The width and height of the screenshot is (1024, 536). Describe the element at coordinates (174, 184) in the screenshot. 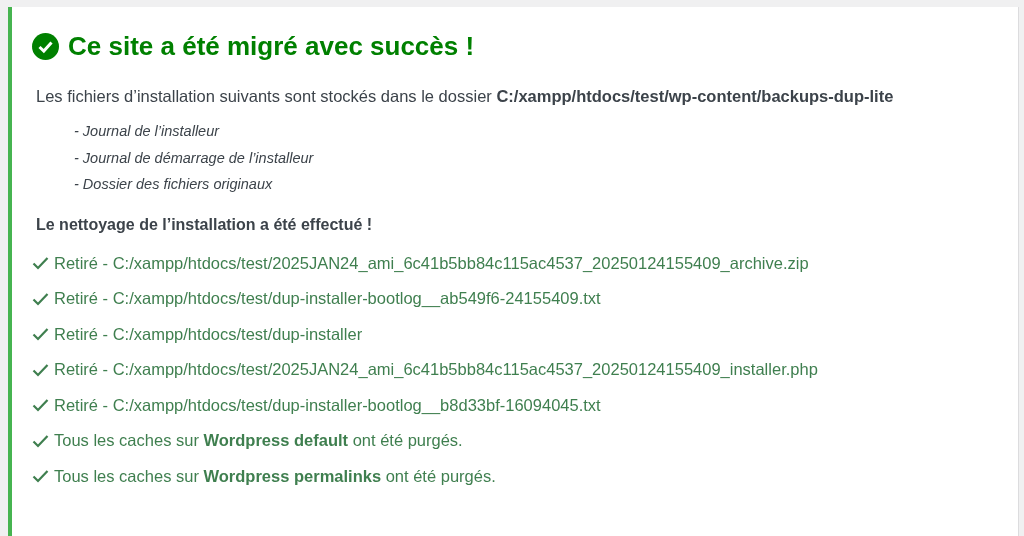

I see `file-item: - Dossier des fichiers originaux` at that location.